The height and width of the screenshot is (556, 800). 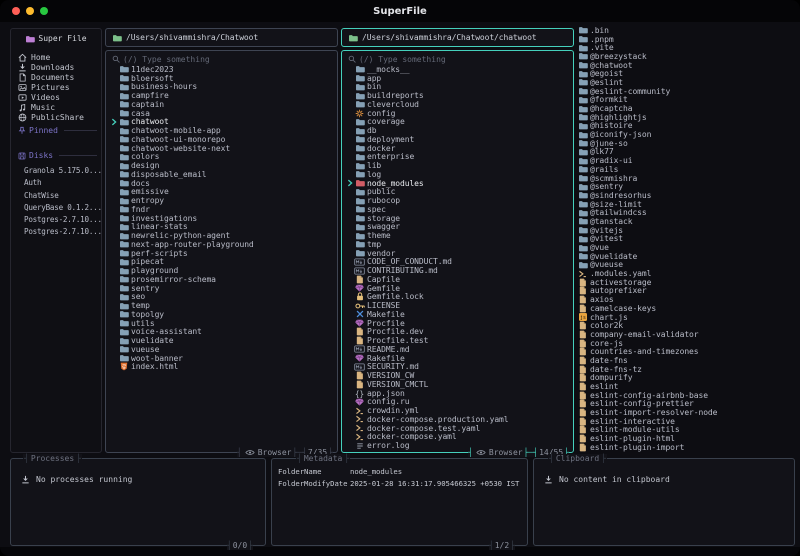 What do you see at coordinates (688, 178) in the screenshot?
I see `file-row: @scmmishra` at bounding box center [688, 178].